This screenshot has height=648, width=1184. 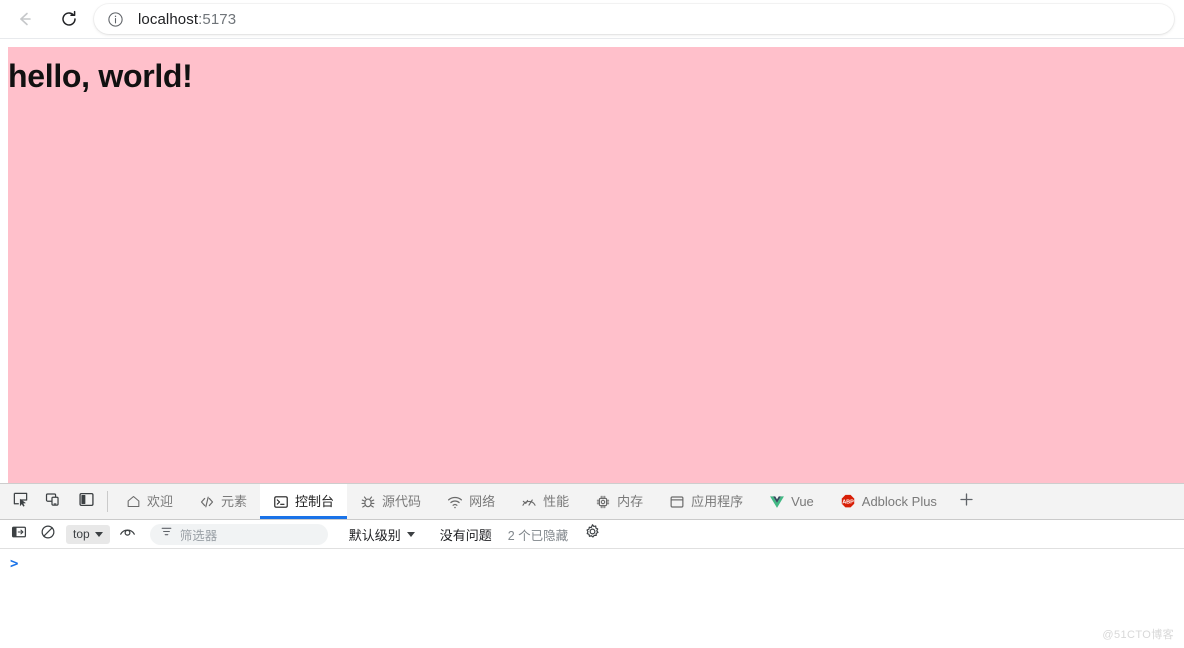 I want to click on console-sidebar-toggle, so click(x=19, y=534).